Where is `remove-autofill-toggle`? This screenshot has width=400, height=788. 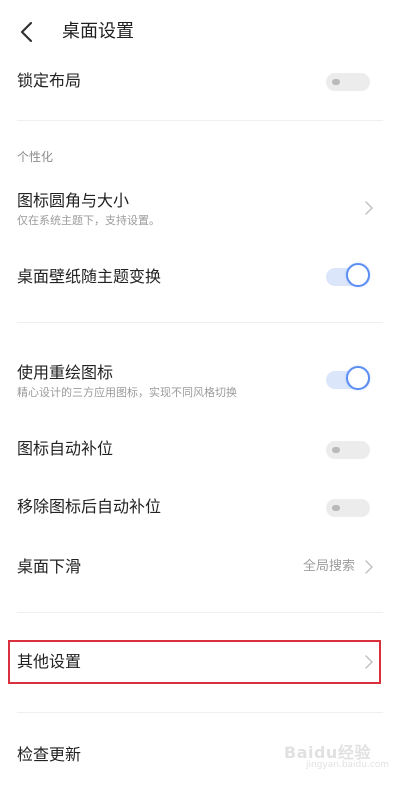 remove-autofill-toggle is located at coordinates (348, 508).